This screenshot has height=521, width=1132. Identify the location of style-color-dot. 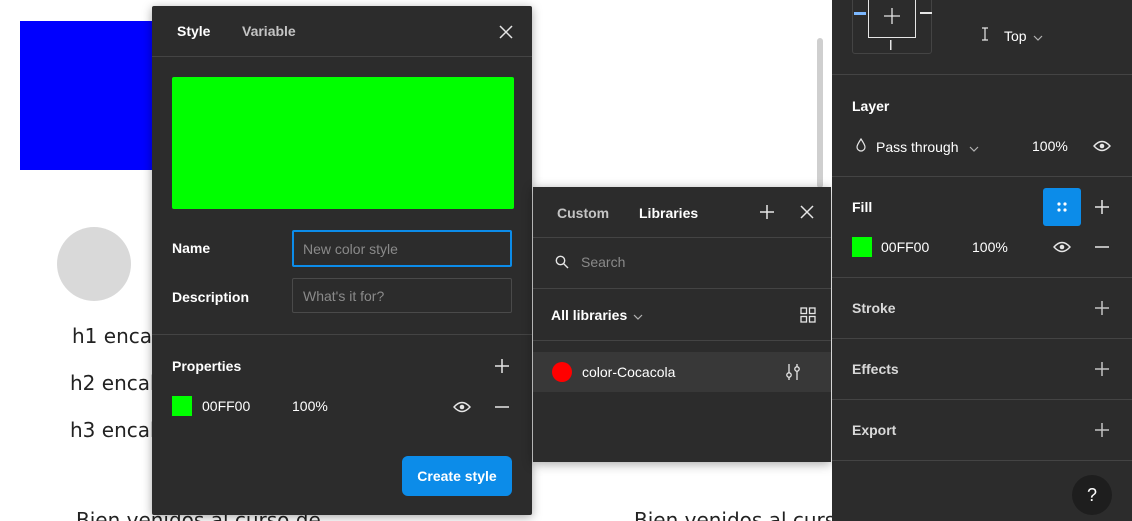
(562, 372).